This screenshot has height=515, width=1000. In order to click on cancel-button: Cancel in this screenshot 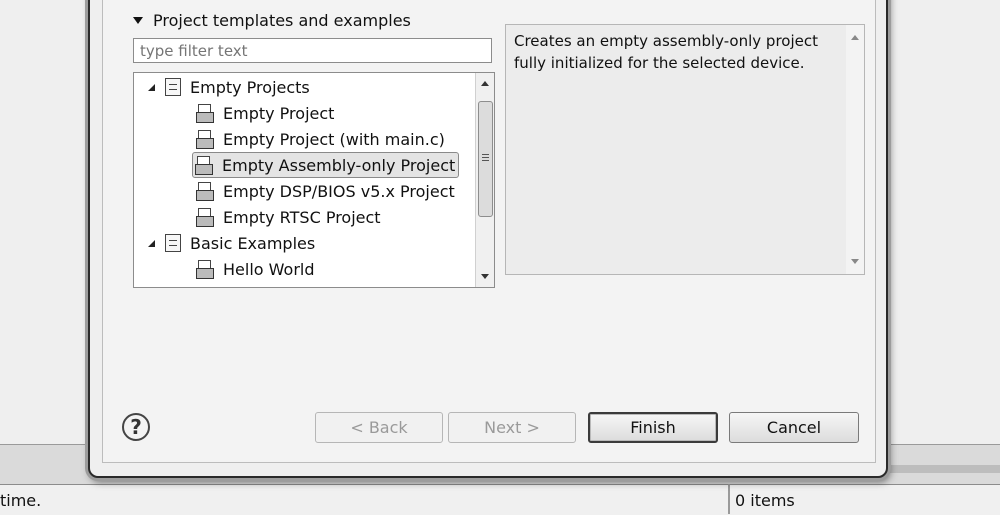, I will do `click(794, 427)`.